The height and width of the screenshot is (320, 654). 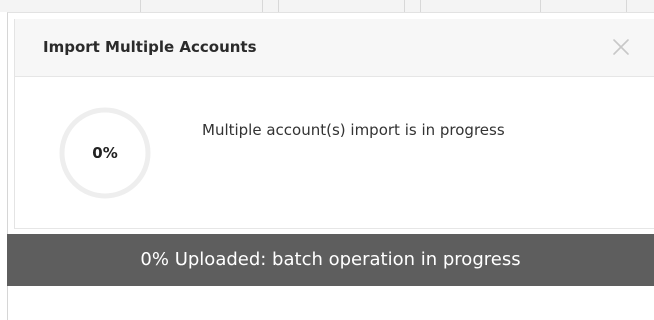 I want to click on progress-percent: 0%, so click(x=105, y=153).